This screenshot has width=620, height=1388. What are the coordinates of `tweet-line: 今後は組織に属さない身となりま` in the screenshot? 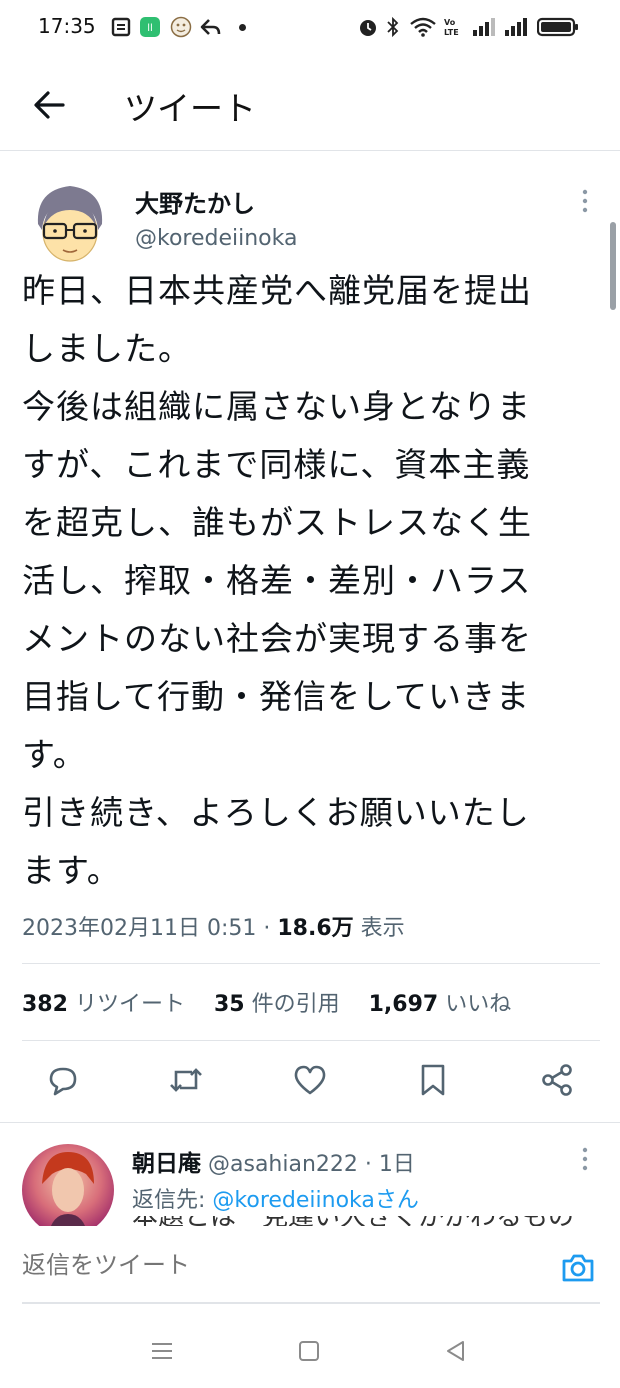 It's located at (277, 406).